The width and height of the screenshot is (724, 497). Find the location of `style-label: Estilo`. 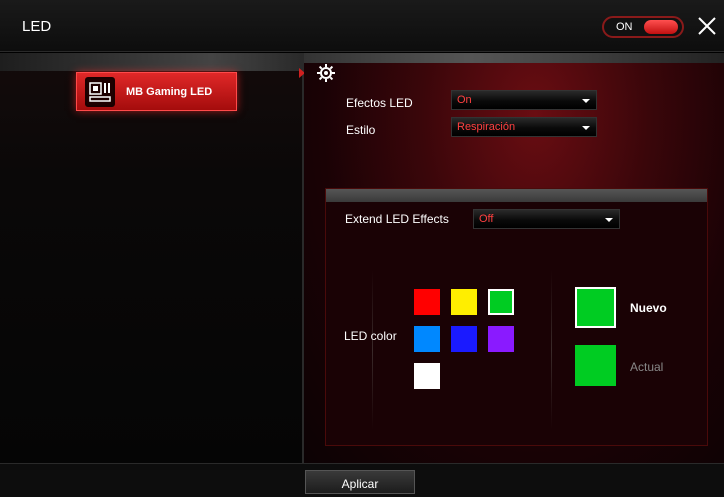

style-label: Estilo is located at coordinates (361, 130).